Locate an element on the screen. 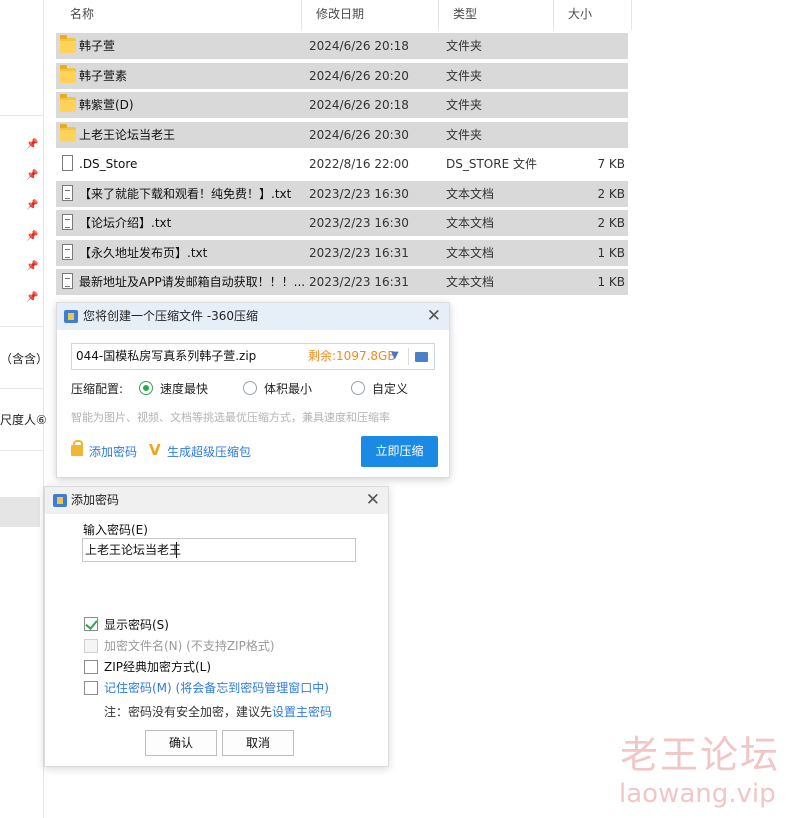 The width and height of the screenshot is (800, 818). file-size is located at coordinates (590, 46).